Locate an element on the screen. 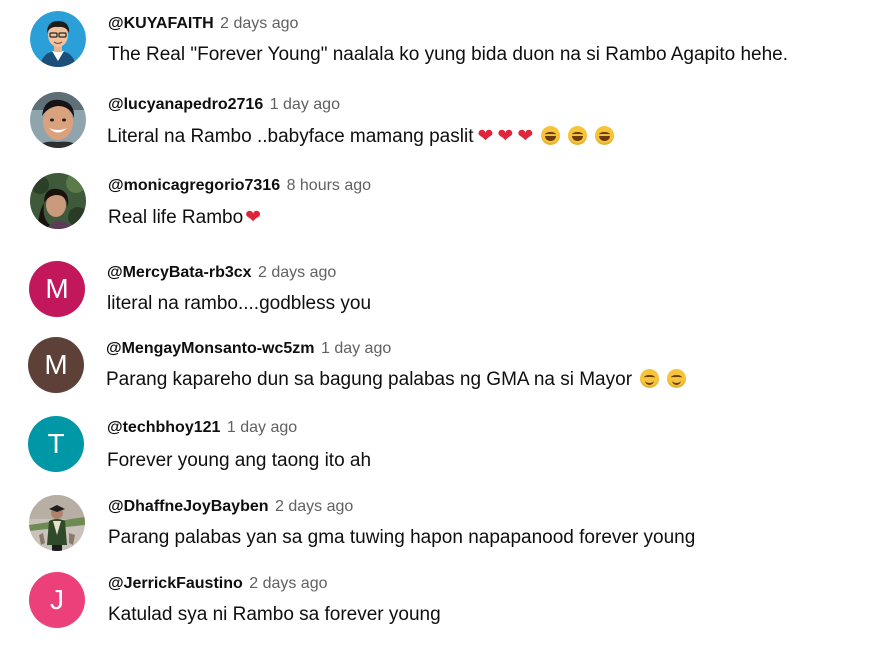 This screenshot has width=888, height=653. girl-foliage-photo-icon is located at coordinates (58, 201).